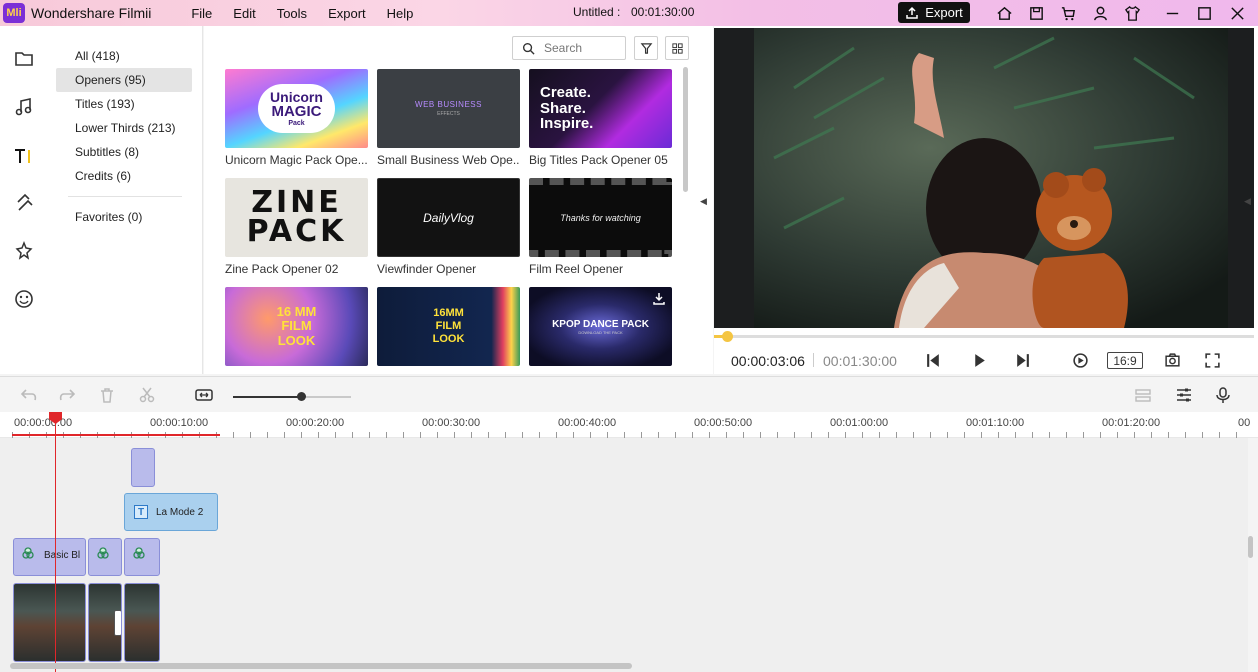 The width and height of the screenshot is (1258, 672). I want to click on title-type-icon: T, so click(141, 512).